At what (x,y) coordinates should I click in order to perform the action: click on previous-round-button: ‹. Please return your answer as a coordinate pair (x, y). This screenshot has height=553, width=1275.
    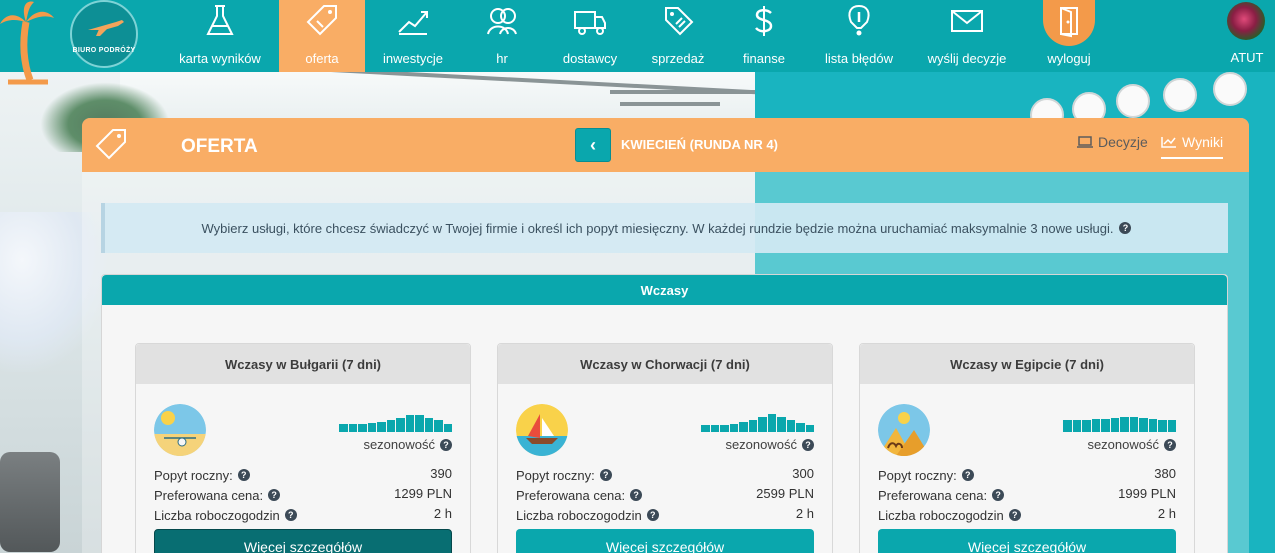
    Looking at the image, I should click on (593, 145).